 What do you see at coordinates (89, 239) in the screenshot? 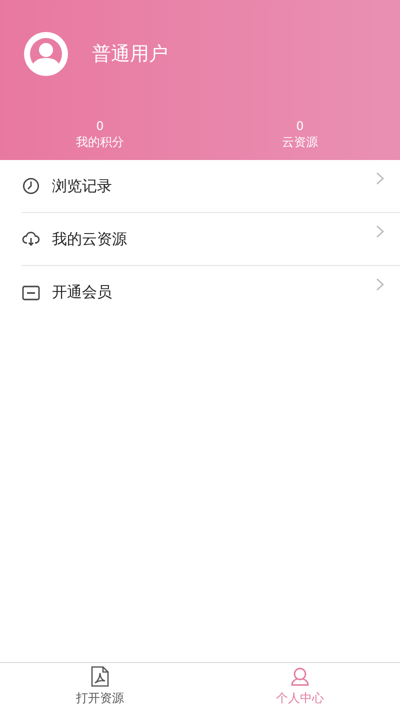
I see `menu-label: 我的云资源` at bounding box center [89, 239].